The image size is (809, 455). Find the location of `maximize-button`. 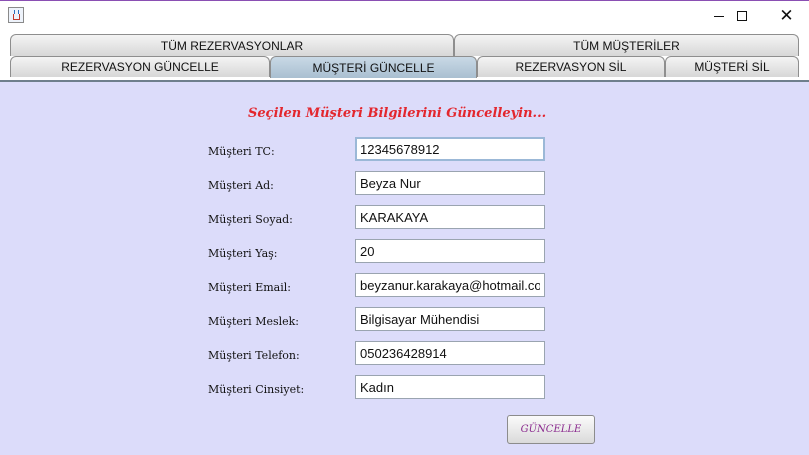

maximize-button is located at coordinates (741, 16).